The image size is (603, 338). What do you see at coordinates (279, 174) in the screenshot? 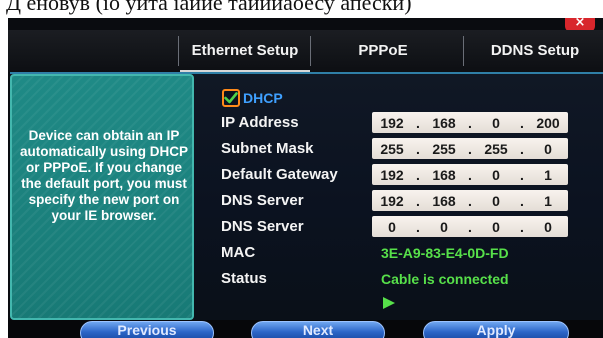
I see `default-gateway-label: Default Gateway` at bounding box center [279, 174].